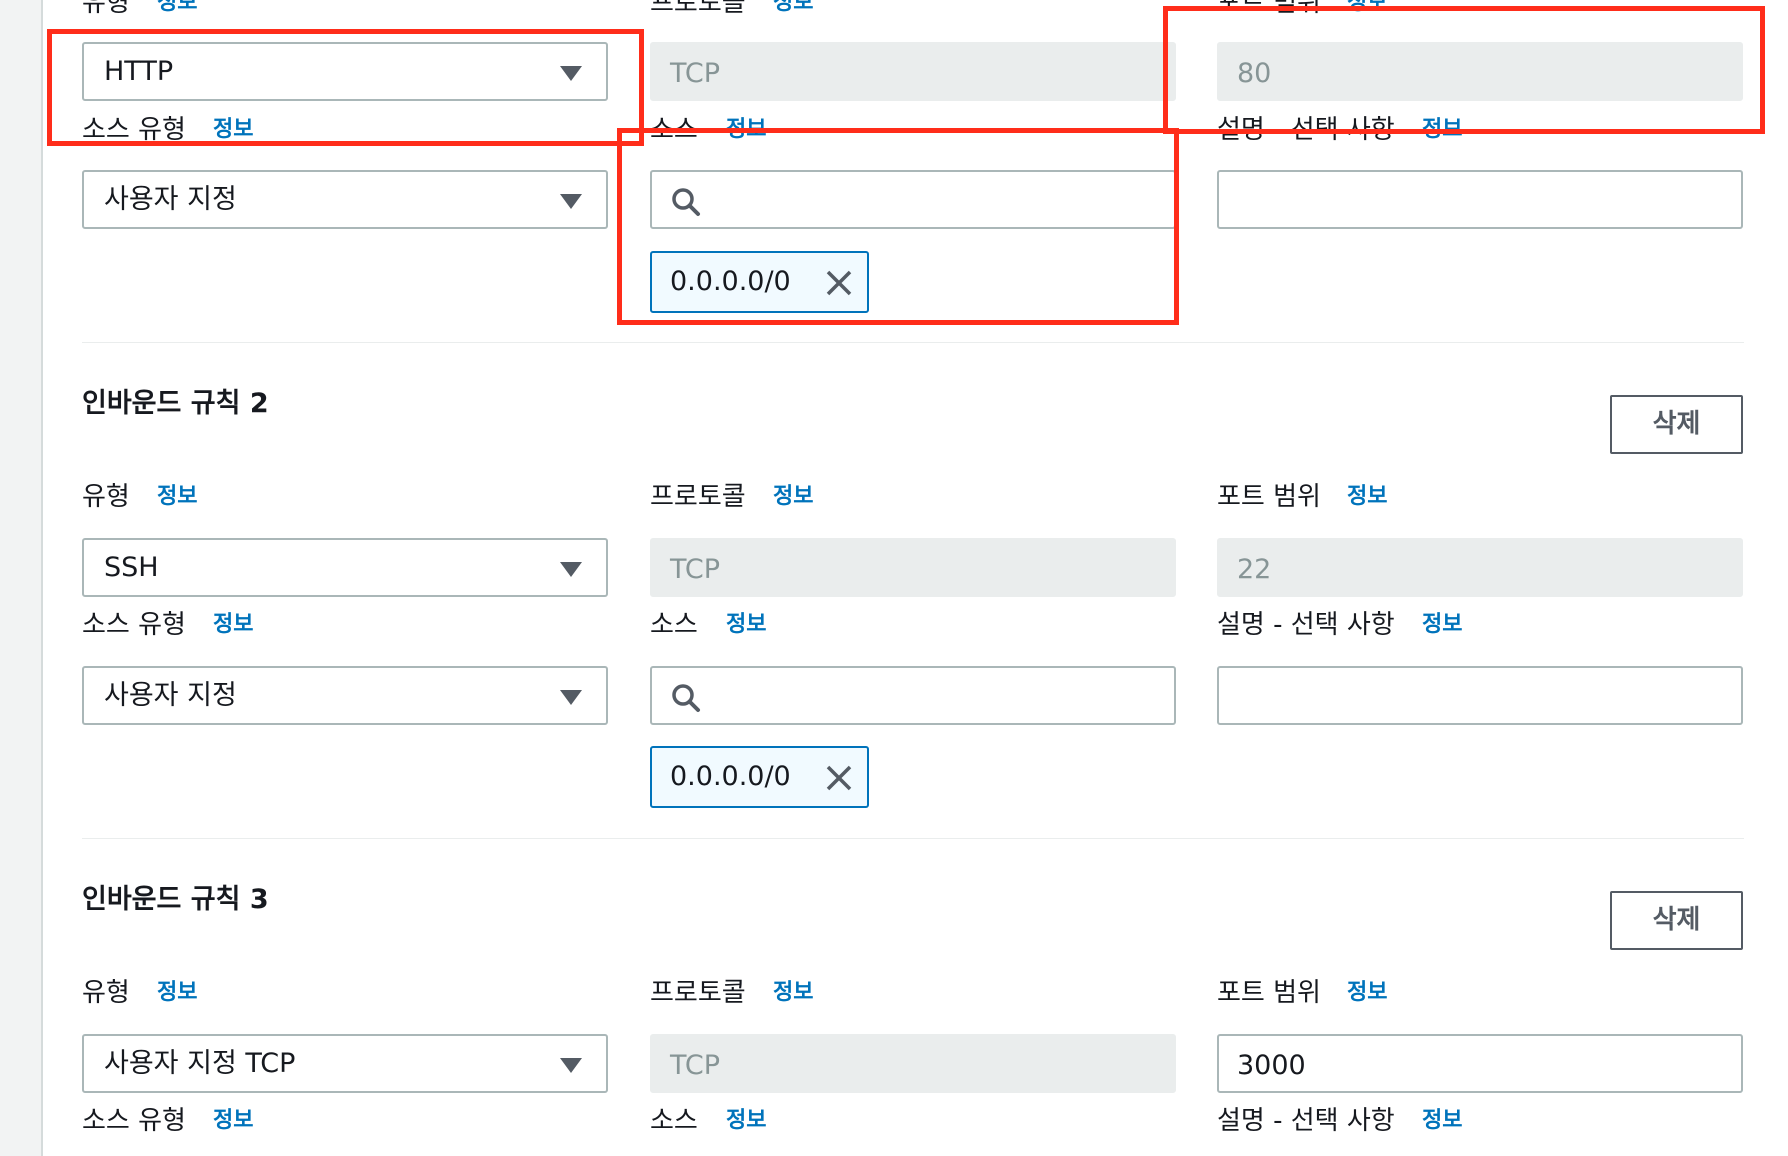 The height and width of the screenshot is (1156, 1788). What do you see at coordinates (131, 567) in the screenshot?
I see `type-select-value: SSH` at bounding box center [131, 567].